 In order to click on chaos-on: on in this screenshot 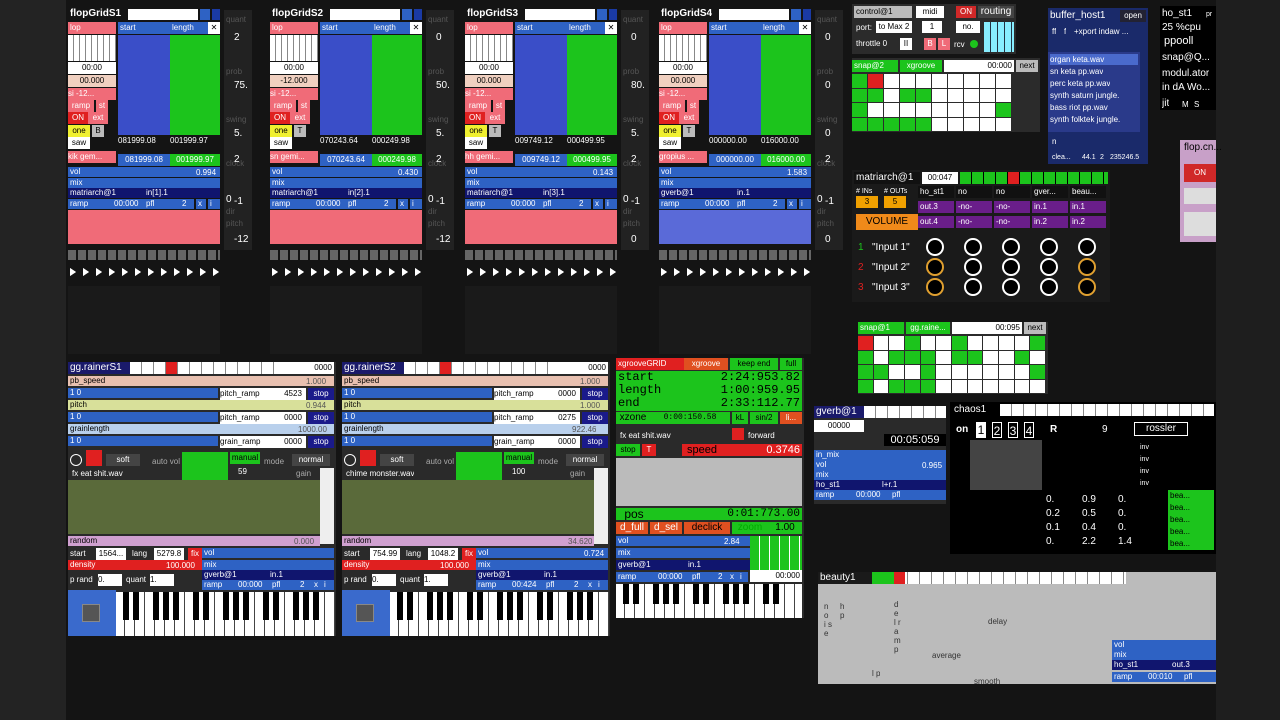, I will do `click(962, 429)`.